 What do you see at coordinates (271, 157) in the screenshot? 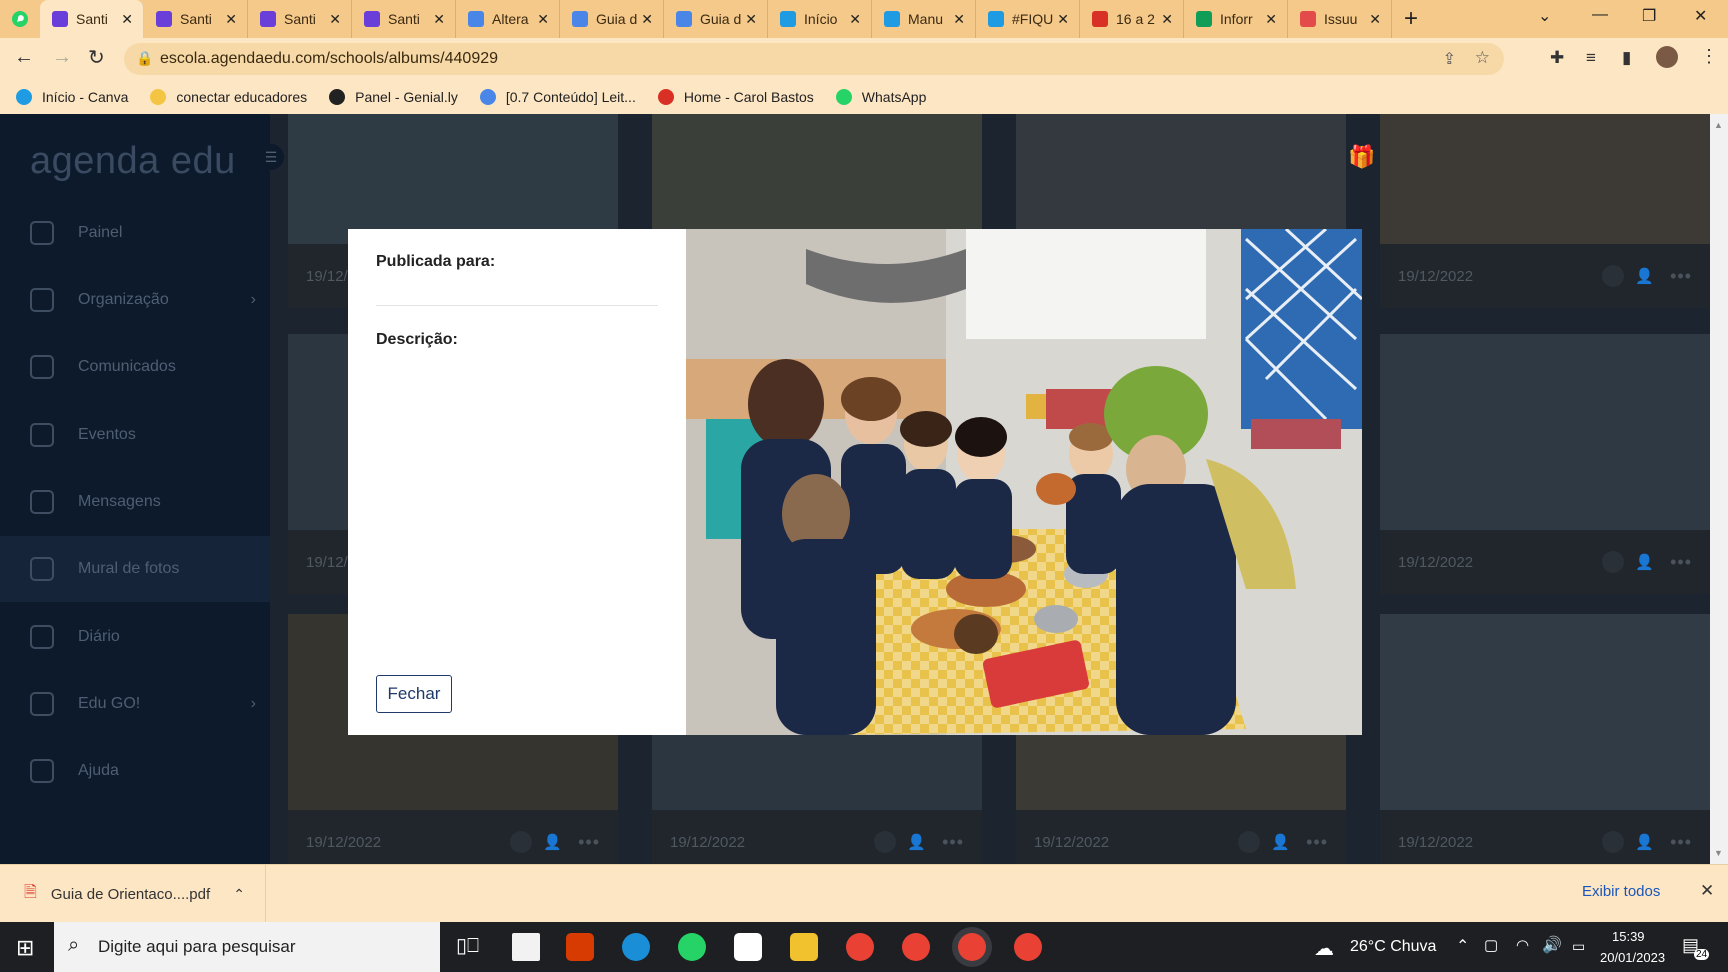
I see `sidebar-toggle-button: ☰` at bounding box center [271, 157].